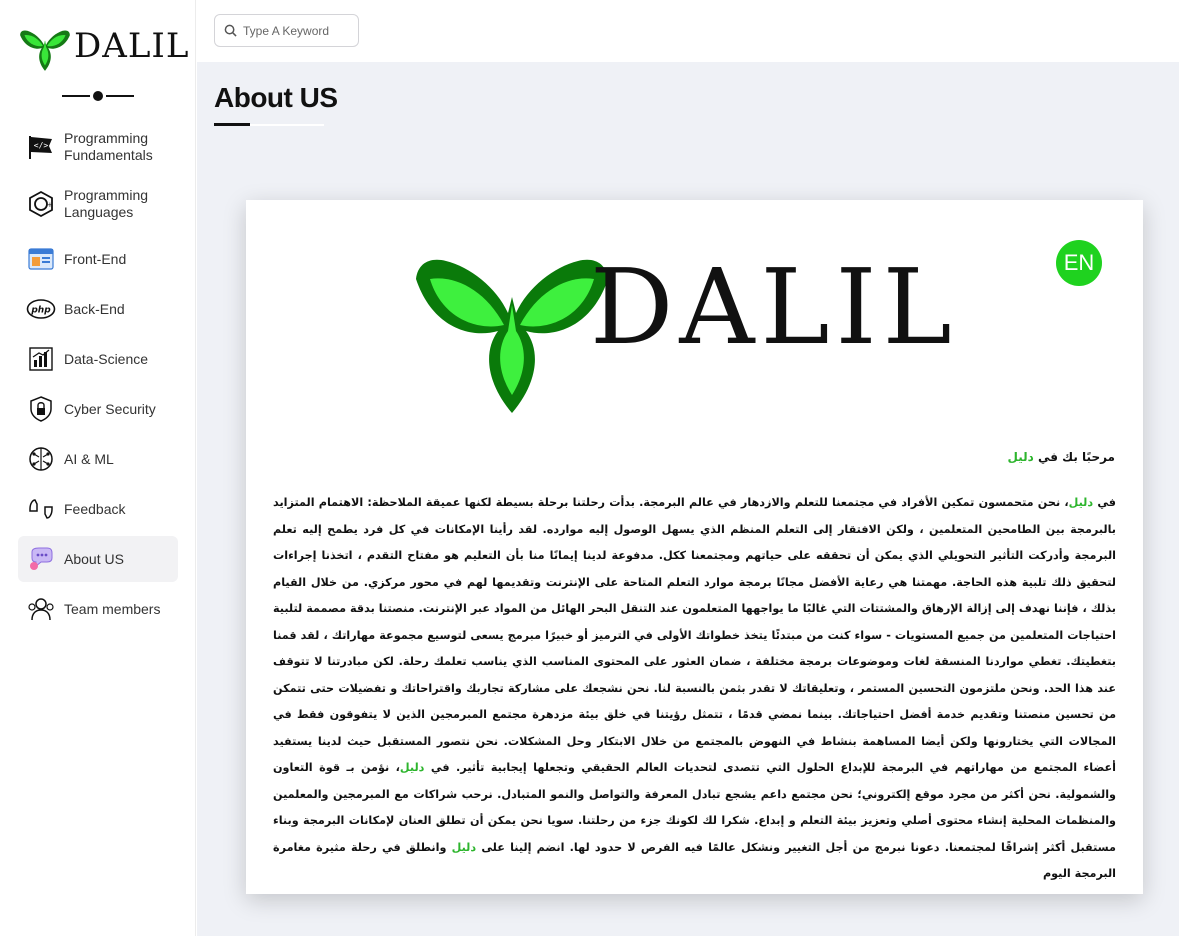 This screenshot has height=936, width=1179. I want to click on php-icon: php, so click(41, 309).